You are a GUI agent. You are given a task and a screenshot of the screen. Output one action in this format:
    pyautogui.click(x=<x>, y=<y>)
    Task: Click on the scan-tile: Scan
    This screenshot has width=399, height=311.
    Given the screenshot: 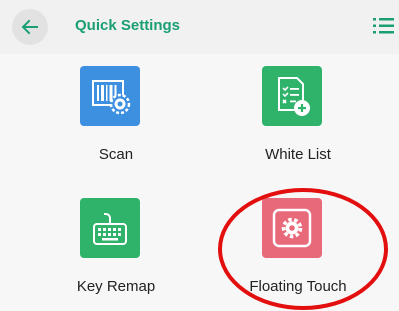 What is the action you would take?
    pyautogui.click(x=116, y=121)
    